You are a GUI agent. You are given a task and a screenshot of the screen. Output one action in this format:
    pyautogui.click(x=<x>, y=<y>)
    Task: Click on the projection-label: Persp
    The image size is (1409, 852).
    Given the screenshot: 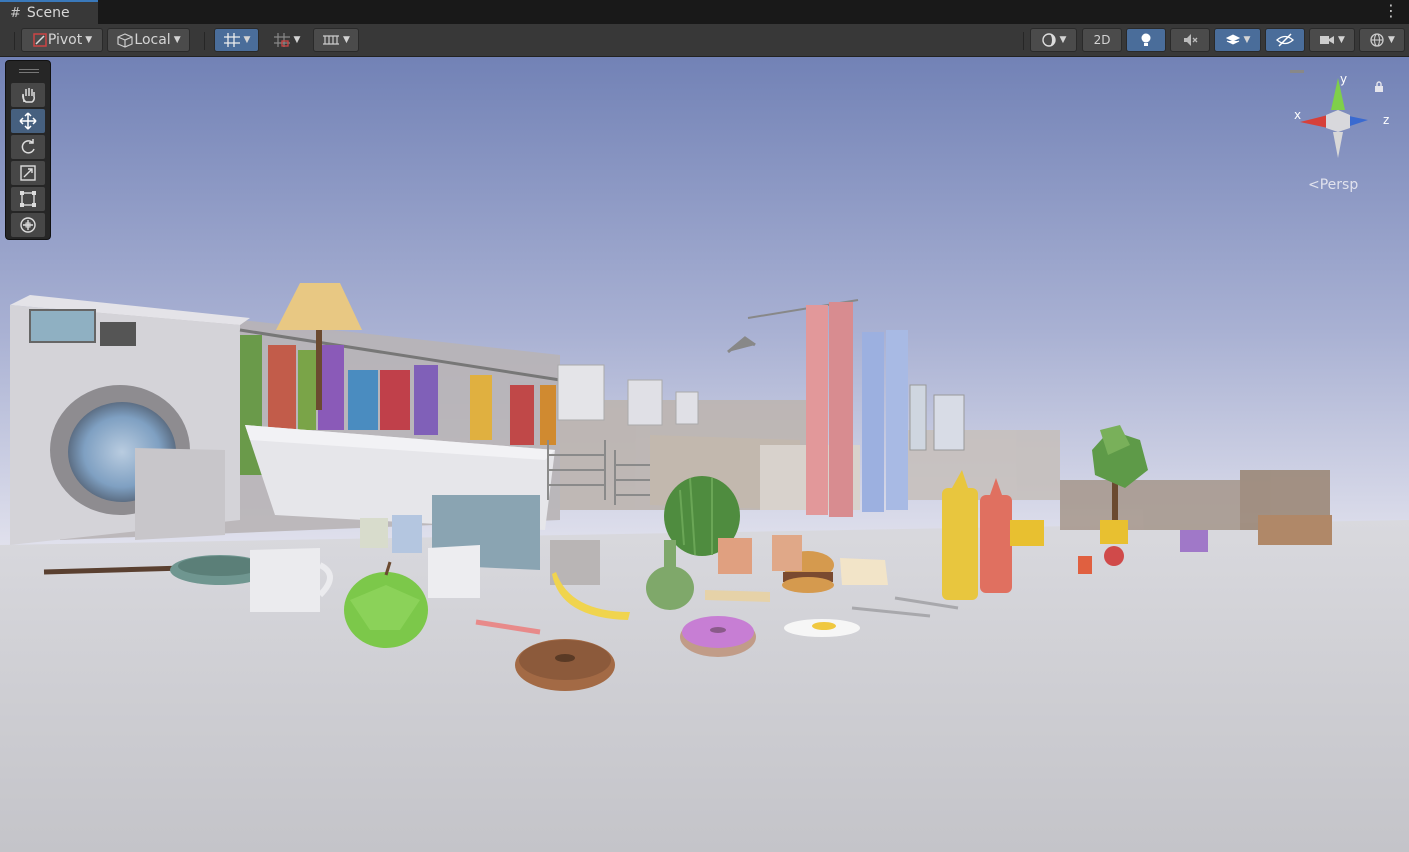 What is the action you would take?
    pyautogui.click(x=1339, y=185)
    